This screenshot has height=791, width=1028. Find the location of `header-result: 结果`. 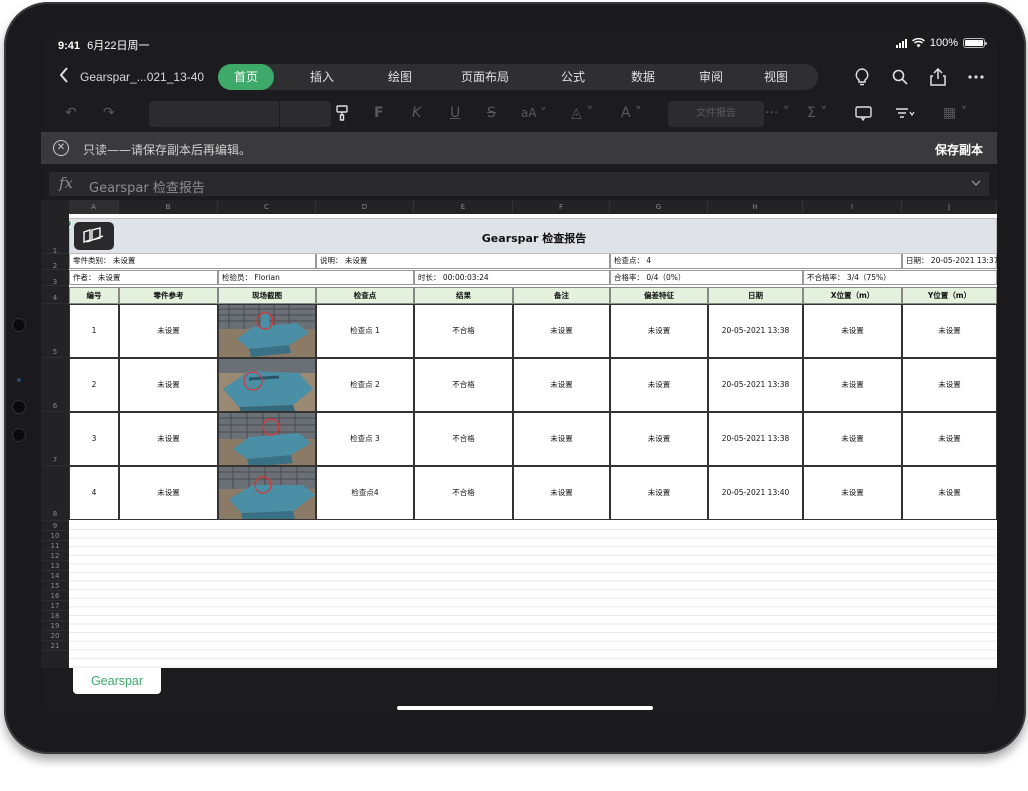

header-result: 结果 is located at coordinates (463, 295).